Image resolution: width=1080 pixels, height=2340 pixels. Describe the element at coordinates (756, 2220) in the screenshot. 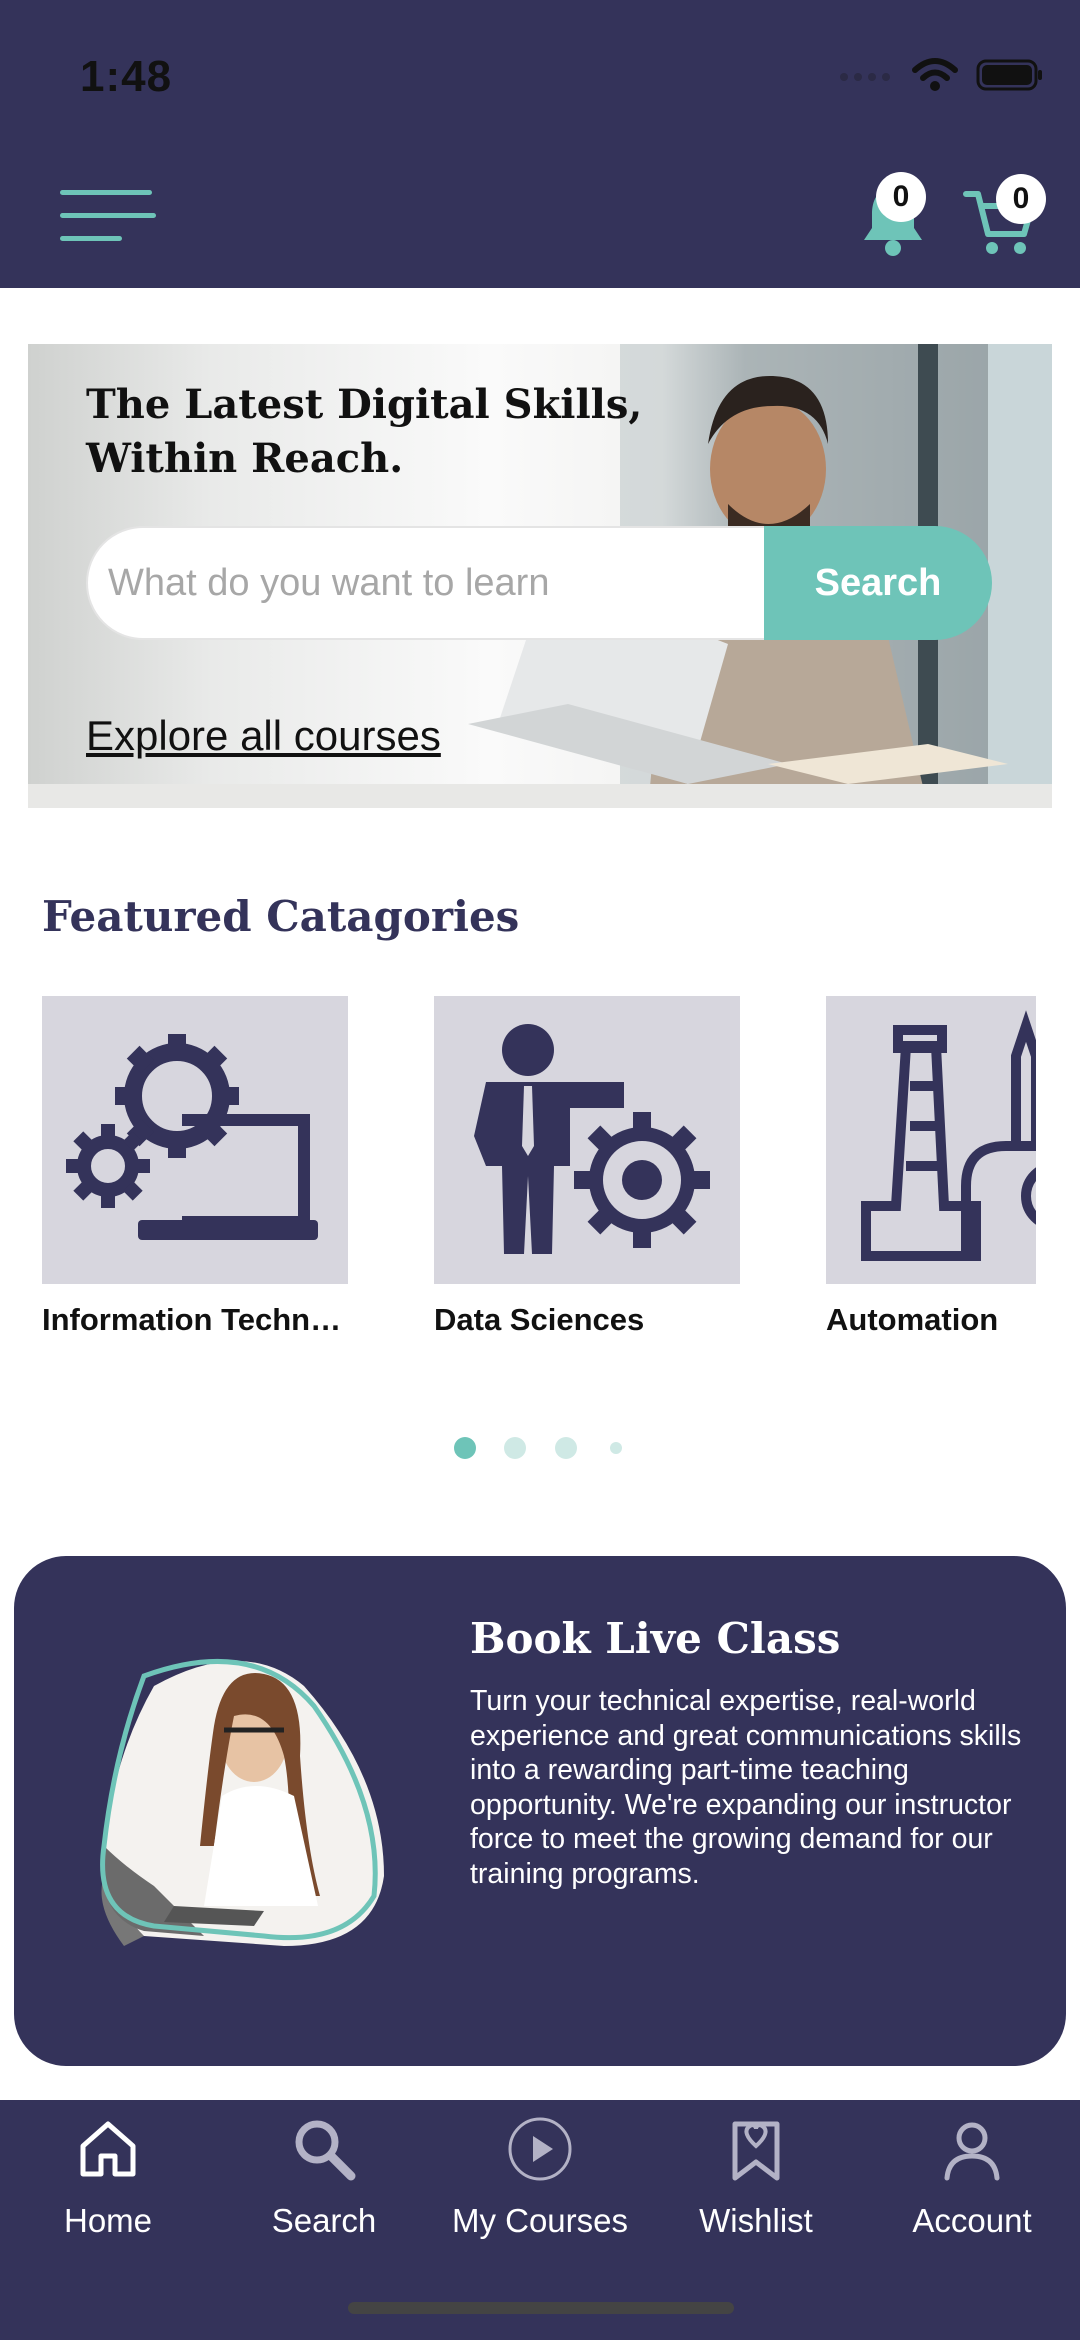

I see `tab-label: Wishlist` at that location.